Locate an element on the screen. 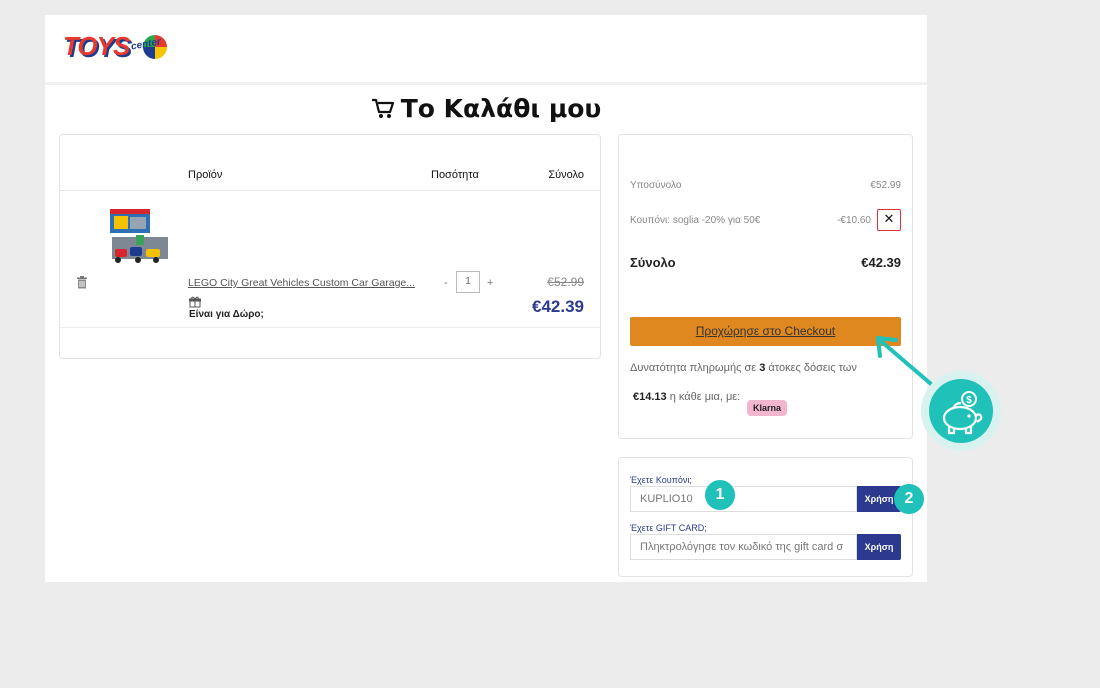 This screenshot has height=688, width=1100. subtotal-label: Υποσύνολο is located at coordinates (656, 185).